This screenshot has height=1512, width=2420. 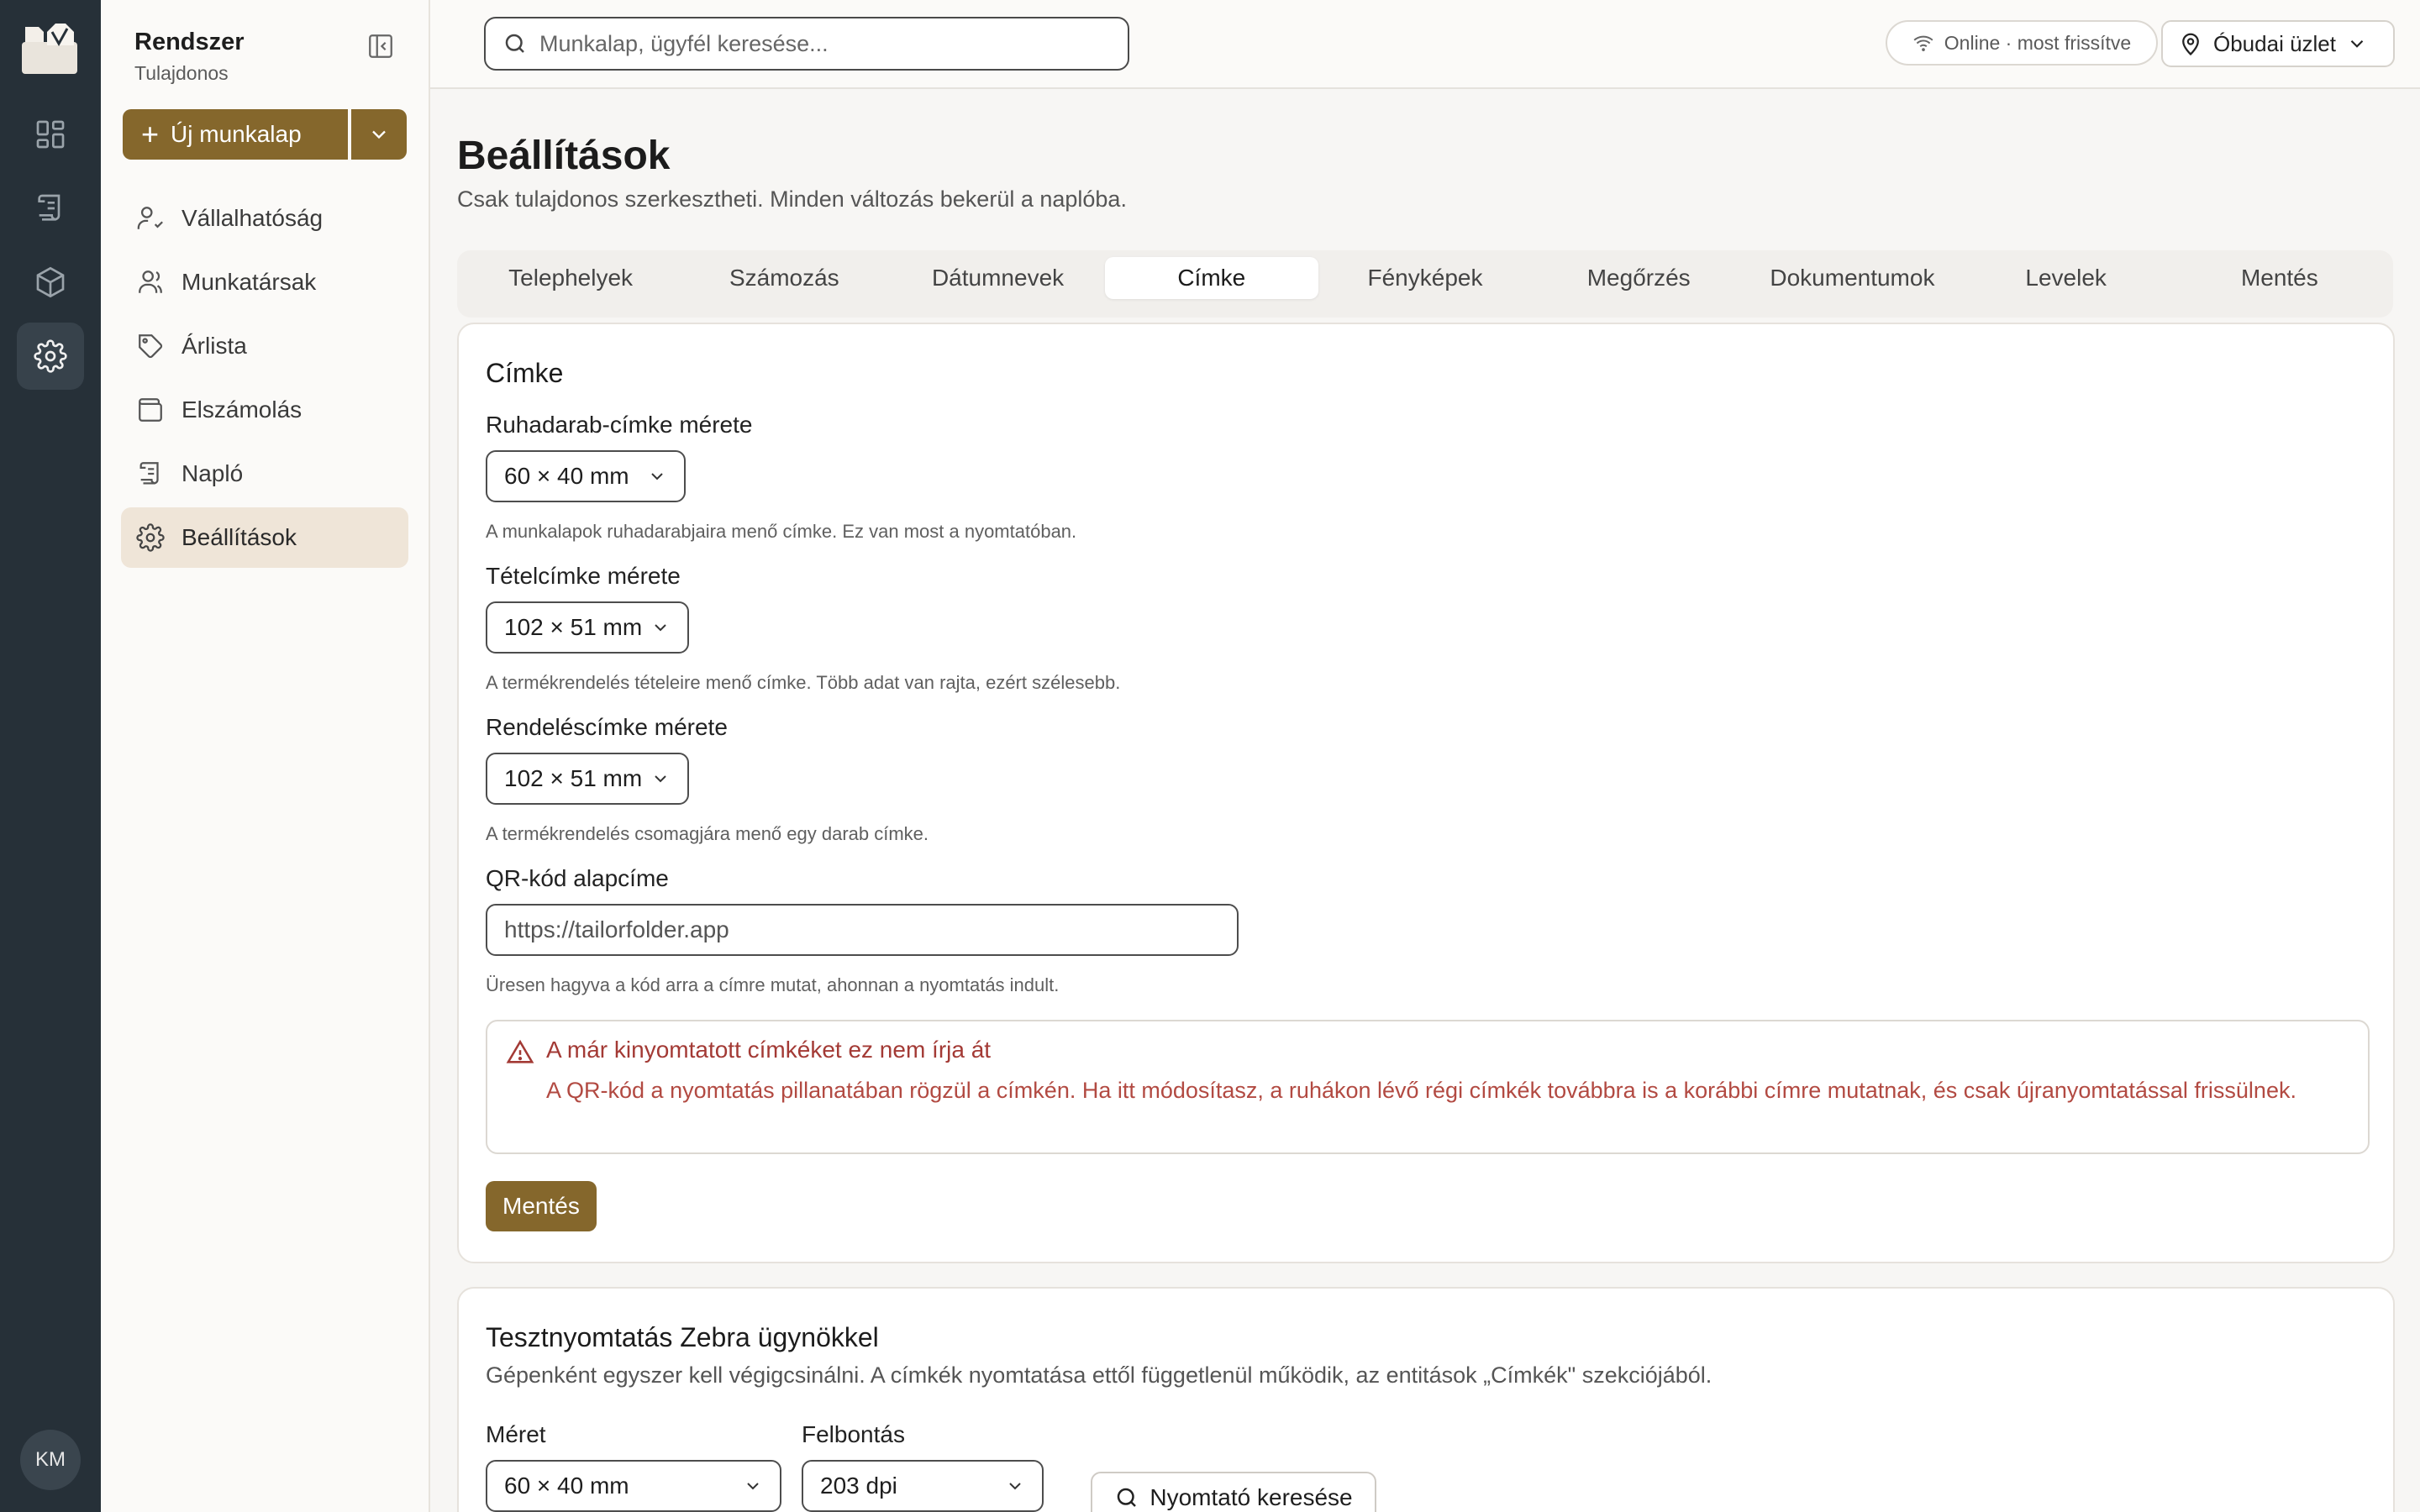 I want to click on page-title: Beállítások, so click(x=564, y=156).